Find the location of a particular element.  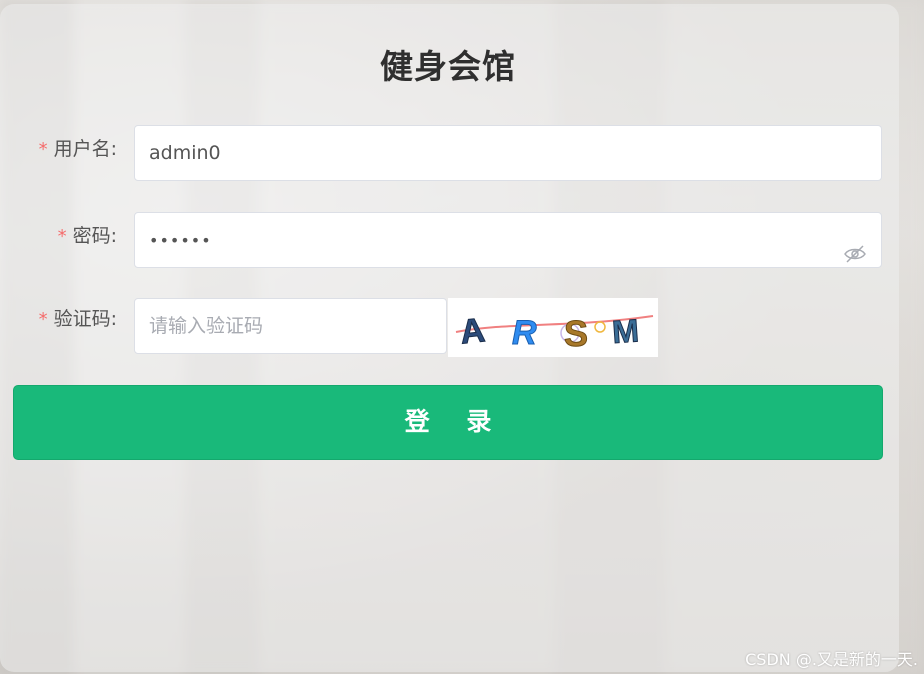

captcha-label: * 验证码: is located at coordinates (78, 324).